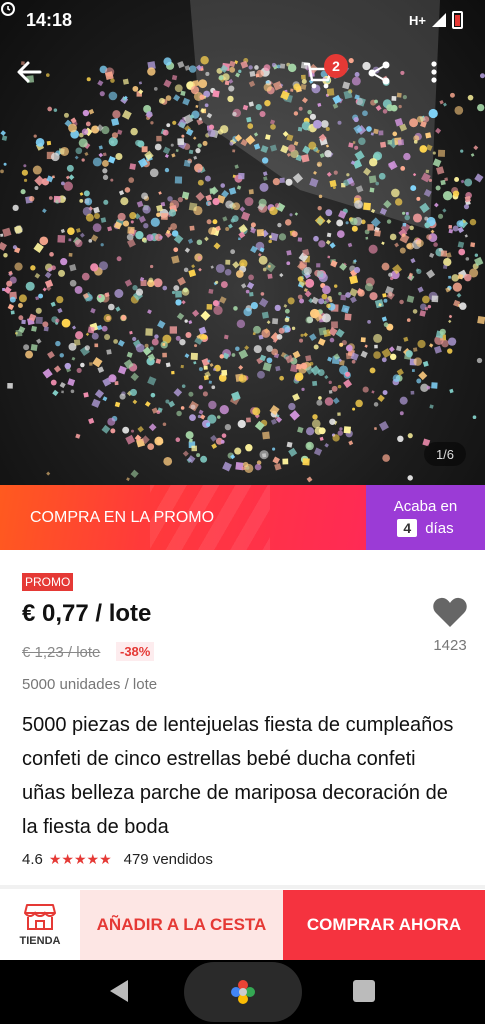 Image resolution: width=485 pixels, height=1024 pixels. I want to click on heart-icon, so click(450, 612).